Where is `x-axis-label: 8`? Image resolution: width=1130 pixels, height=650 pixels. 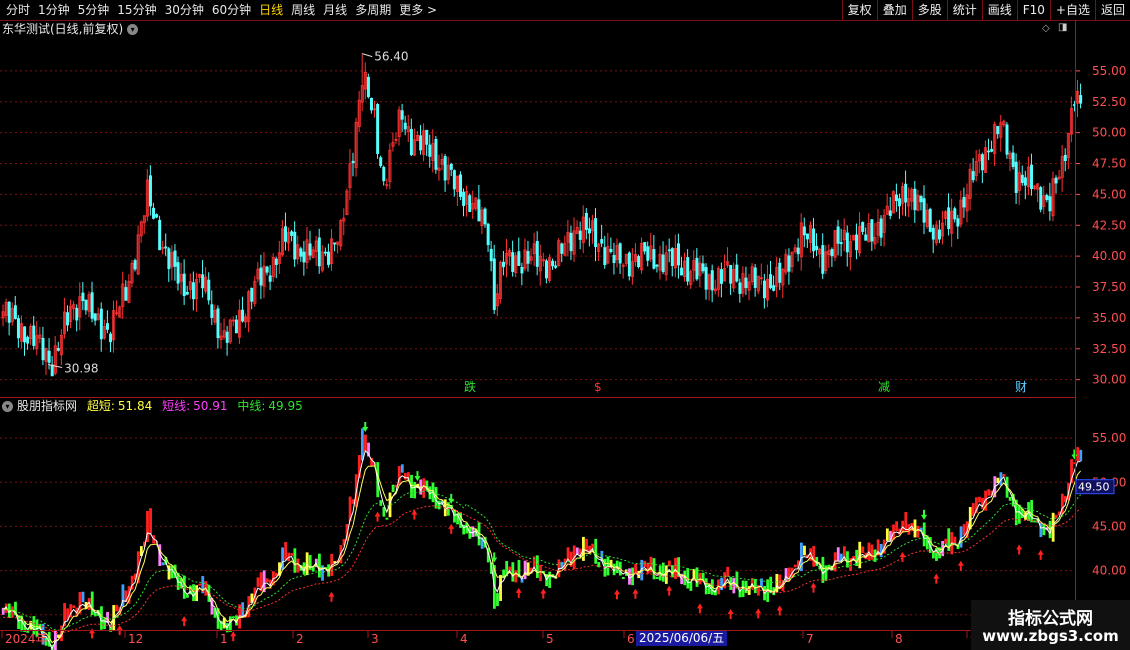
x-axis-label: 8 is located at coordinates (899, 639).